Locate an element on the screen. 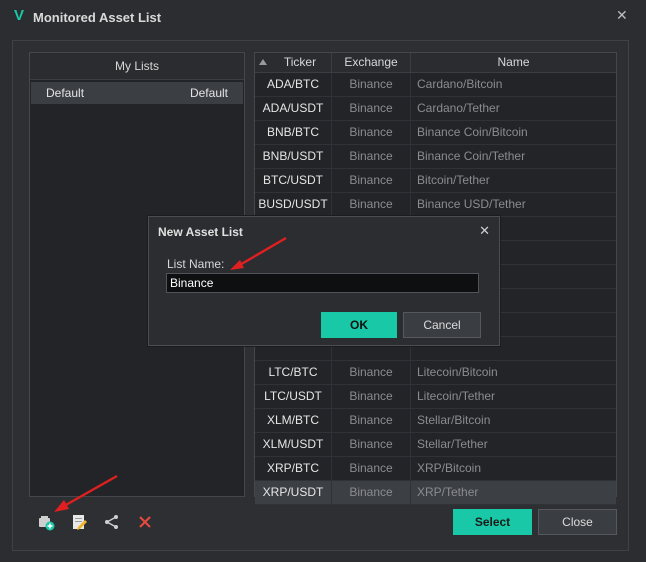  name-cell: Cardano/Bitcoin is located at coordinates (460, 84).